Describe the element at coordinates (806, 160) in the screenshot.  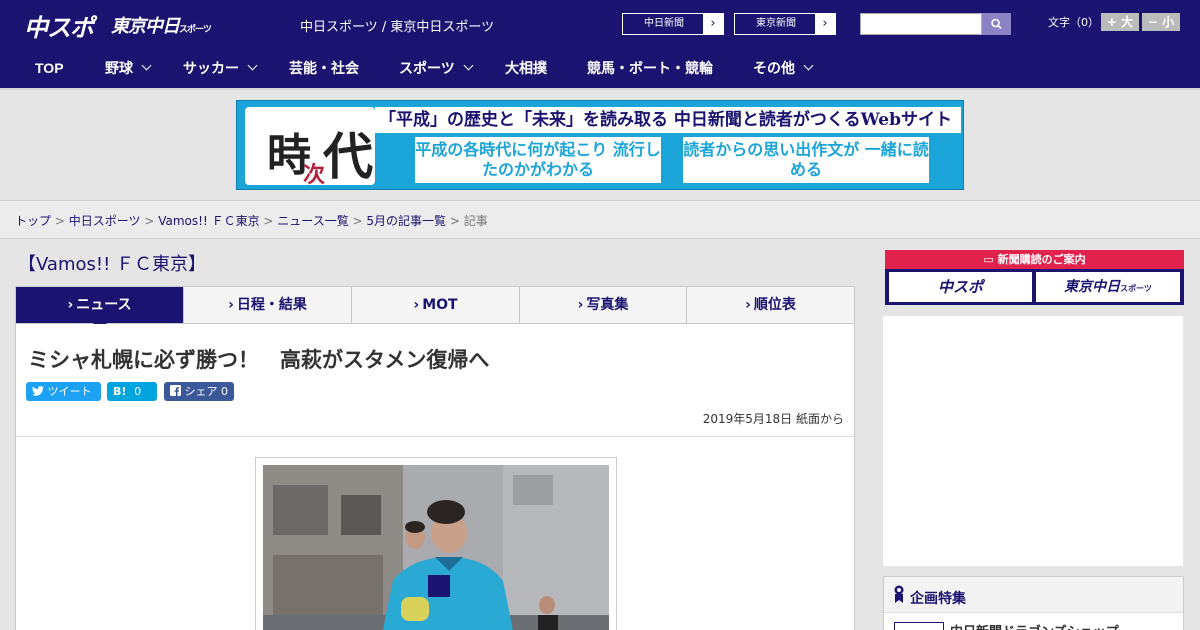
I see `banner-sub-right: 読者からの思い出作文が 一緒に読める` at that location.